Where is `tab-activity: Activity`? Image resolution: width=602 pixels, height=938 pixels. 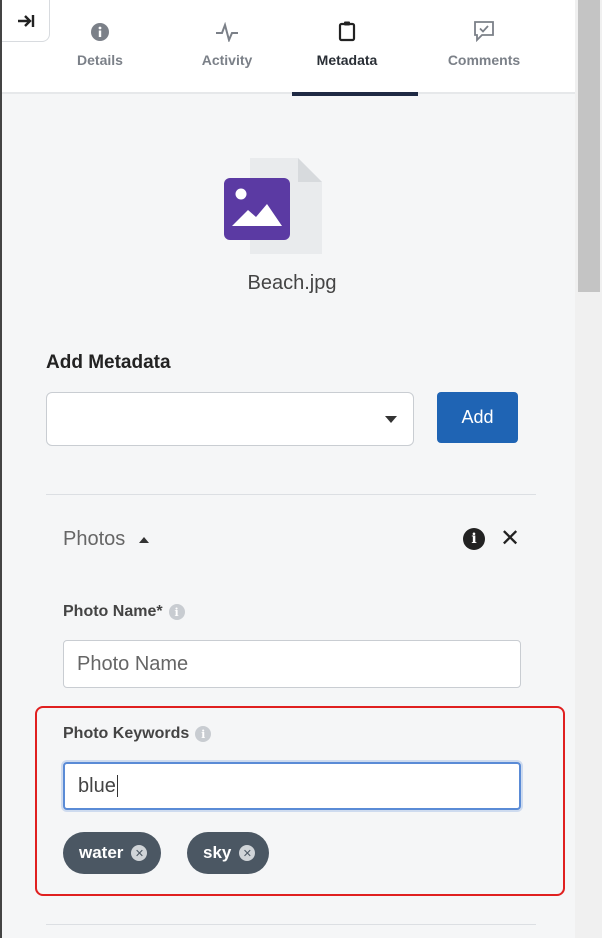 tab-activity: Activity is located at coordinates (227, 56).